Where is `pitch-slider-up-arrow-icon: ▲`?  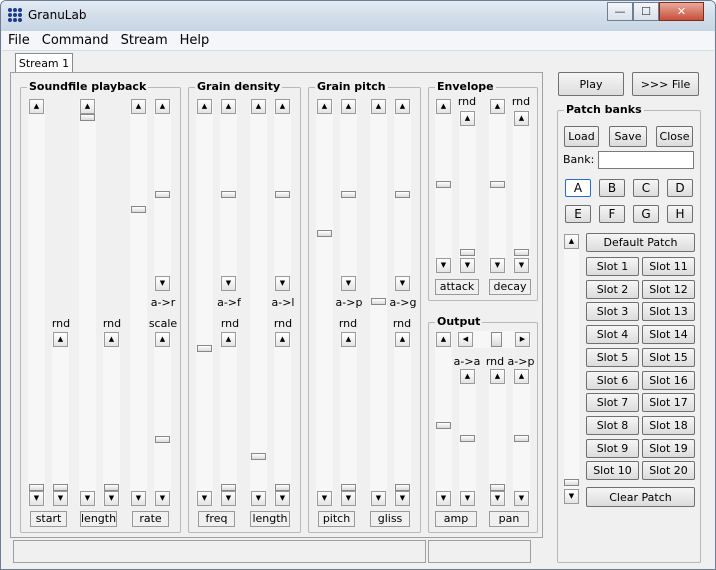 pitch-slider-up-arrow-icon: ▲ is located at coordinates (324, 106).